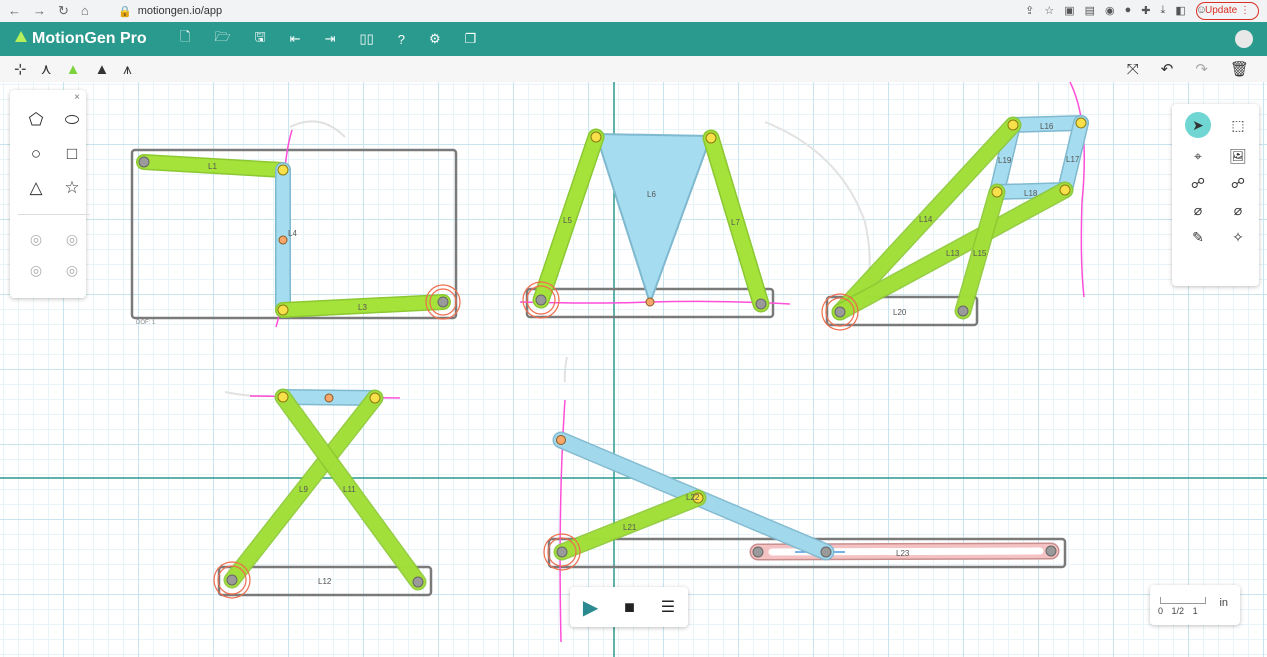 The image size is (1267, 657). Describe the element at coordinates (72, 239) in the screenshot. I see `link-joint-alt-icon: ◎` at that location.